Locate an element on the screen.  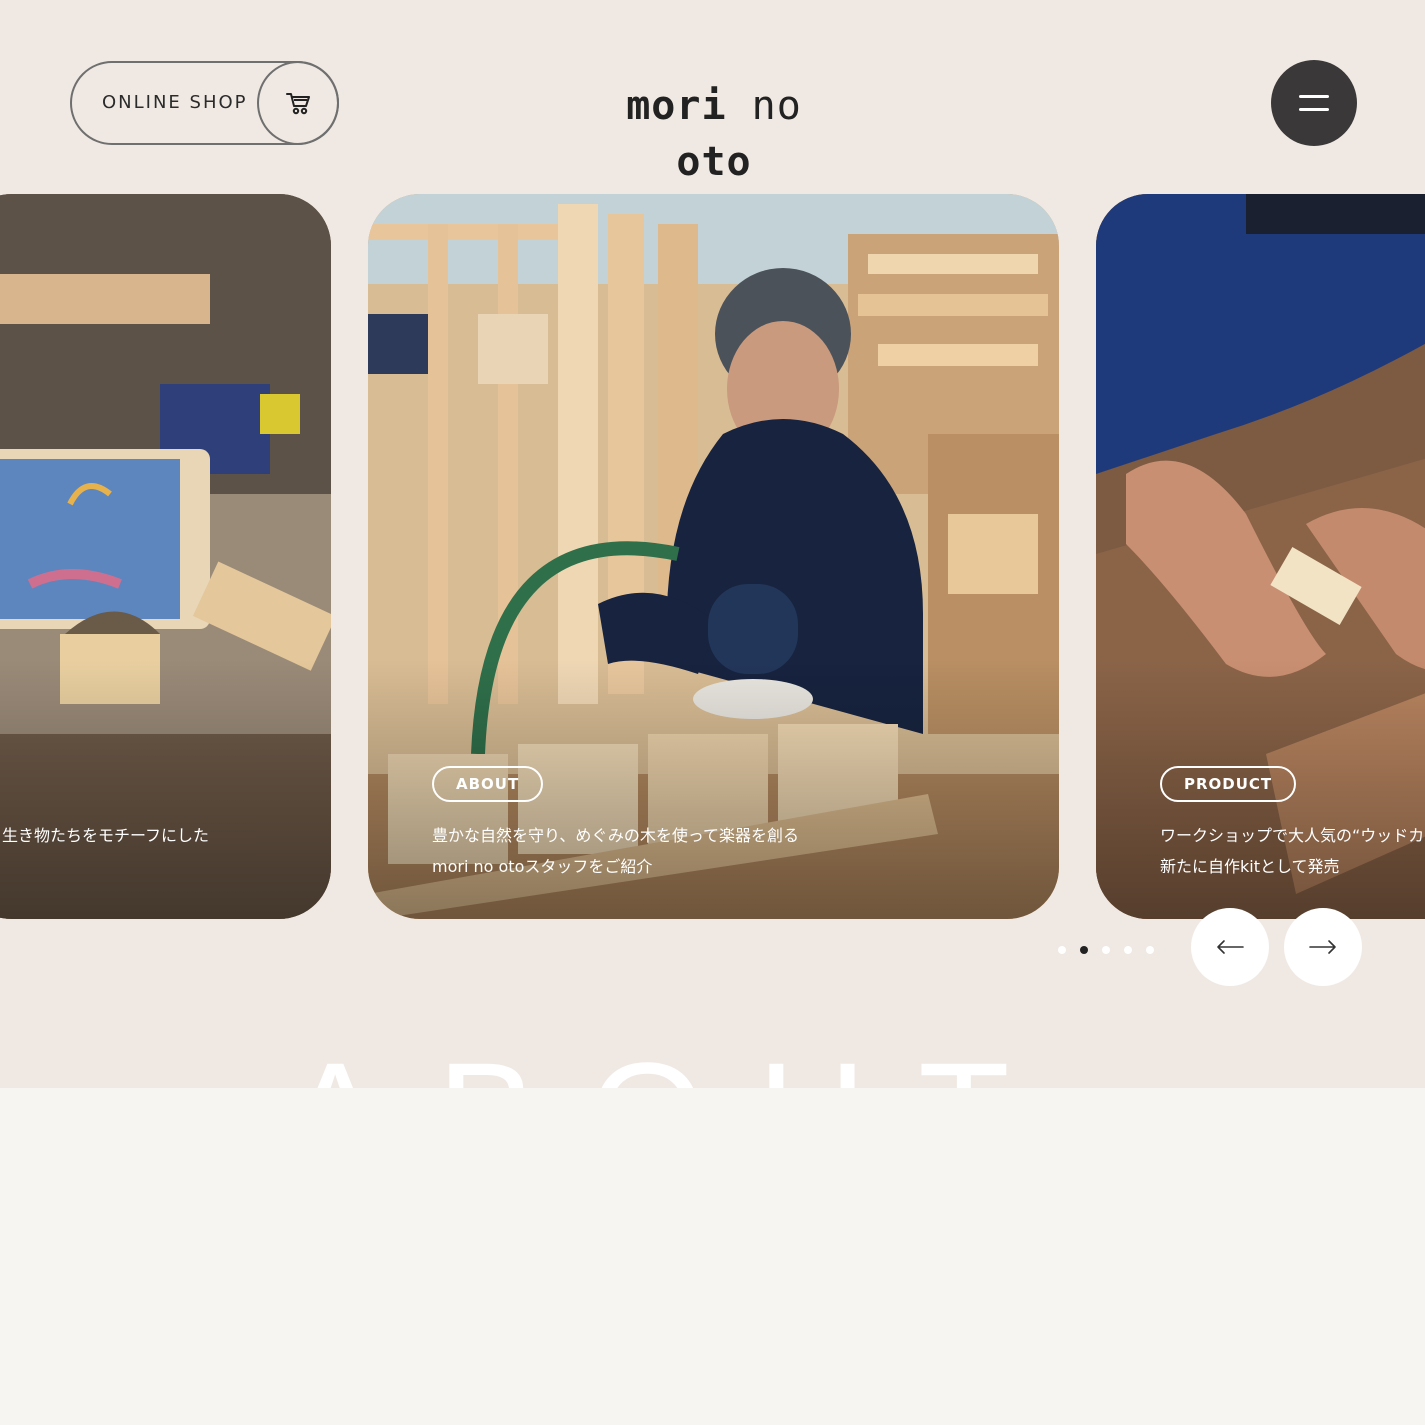
slide-card-left: 生き物たちをモチーフにした is located at coordinates (165, 556).